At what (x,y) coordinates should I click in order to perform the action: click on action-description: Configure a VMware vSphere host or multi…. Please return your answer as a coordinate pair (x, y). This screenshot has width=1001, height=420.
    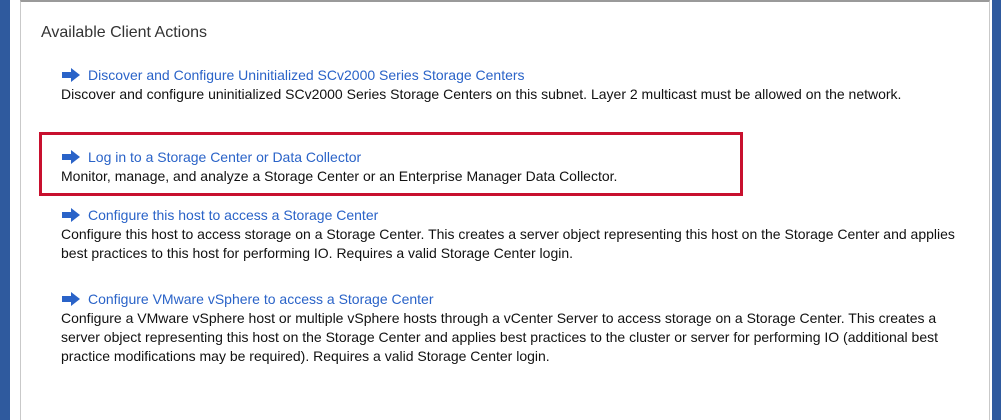
    Looking at the image, I should click on (500, 337).